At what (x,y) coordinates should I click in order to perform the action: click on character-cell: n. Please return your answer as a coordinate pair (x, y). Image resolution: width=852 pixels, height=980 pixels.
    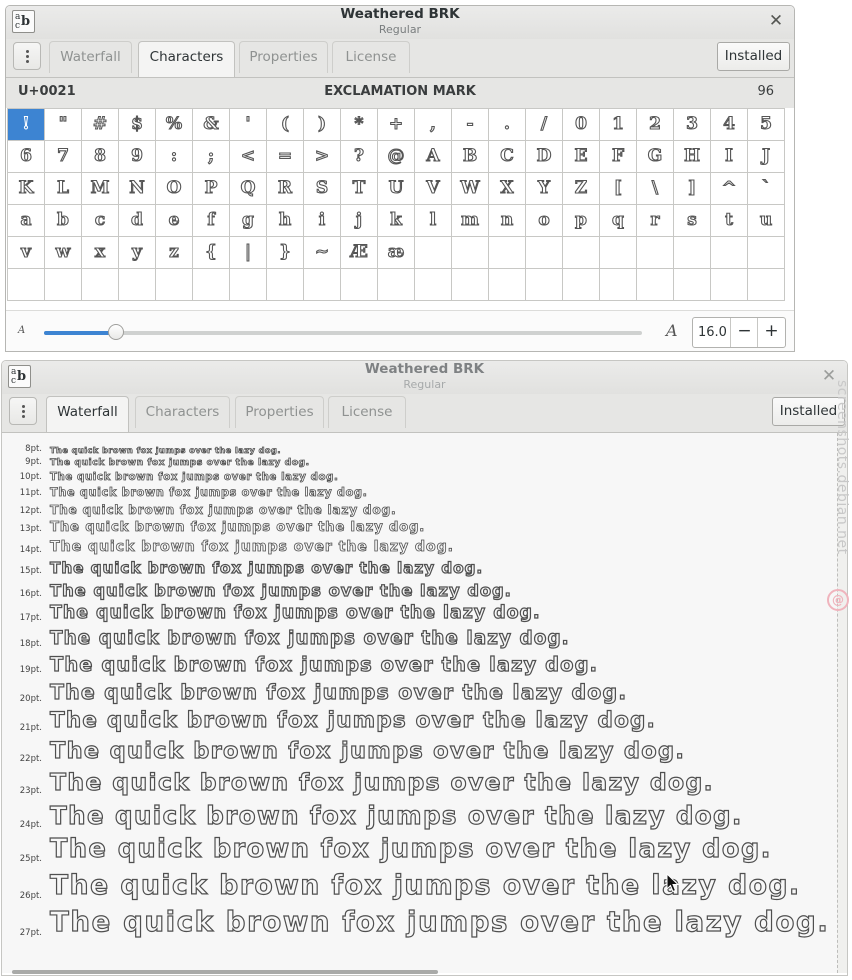
    Looking at the image, I should click on (507, 221).